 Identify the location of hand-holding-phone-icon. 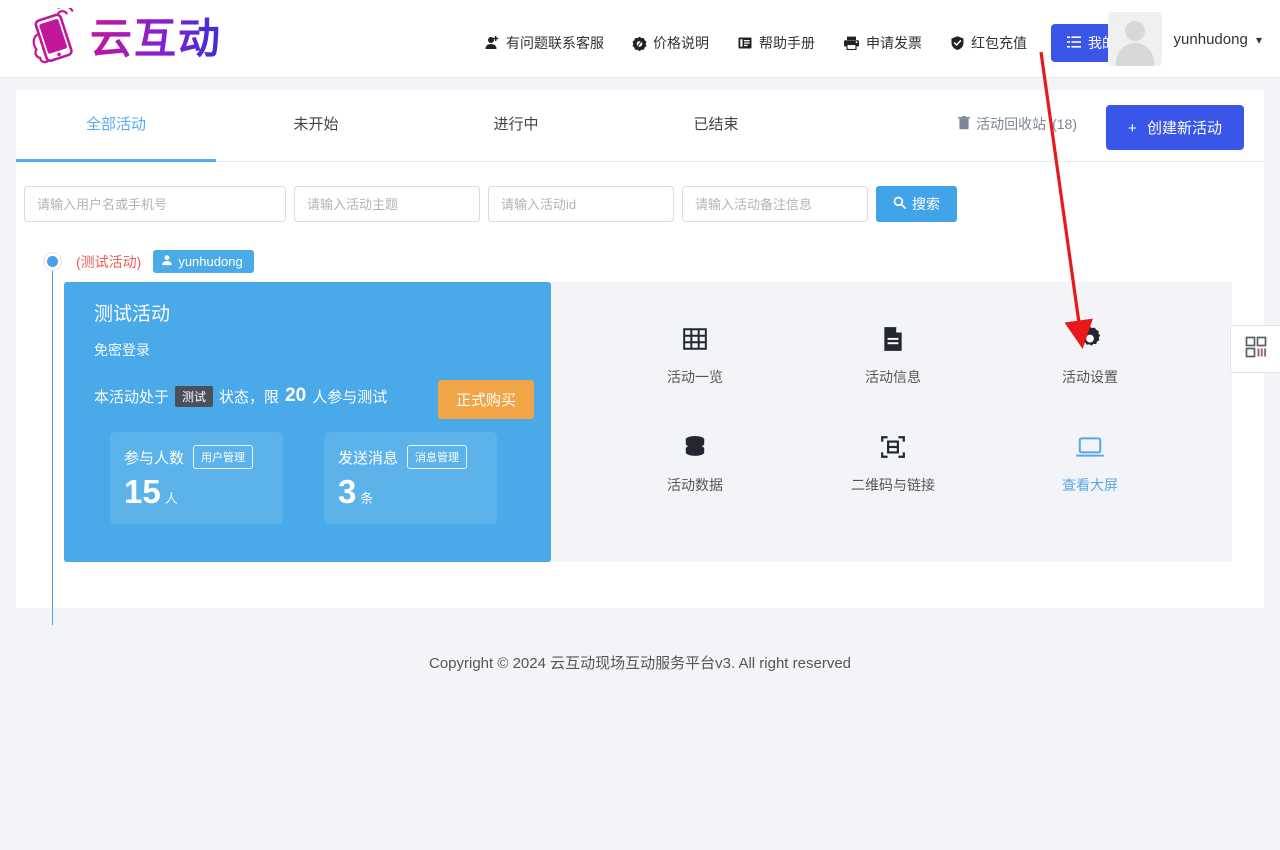
(53, 37).